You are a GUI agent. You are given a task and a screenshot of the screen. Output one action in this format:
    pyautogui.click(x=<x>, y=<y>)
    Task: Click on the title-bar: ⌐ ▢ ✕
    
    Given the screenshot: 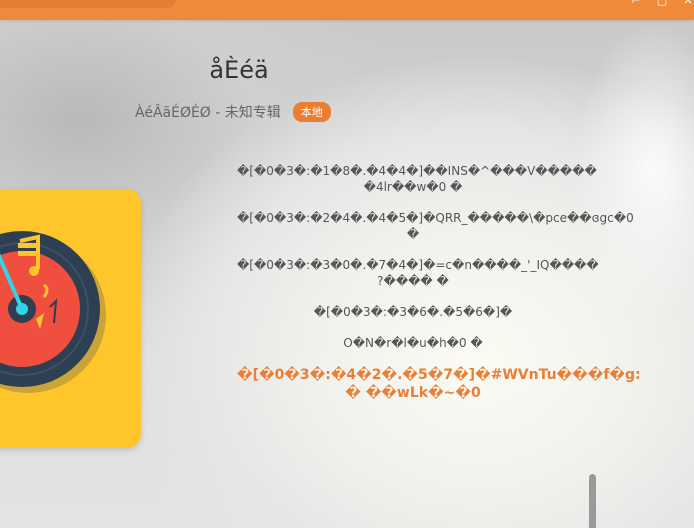 What is the action you would take?
    pyautogui.click(x=347, y=10)
    